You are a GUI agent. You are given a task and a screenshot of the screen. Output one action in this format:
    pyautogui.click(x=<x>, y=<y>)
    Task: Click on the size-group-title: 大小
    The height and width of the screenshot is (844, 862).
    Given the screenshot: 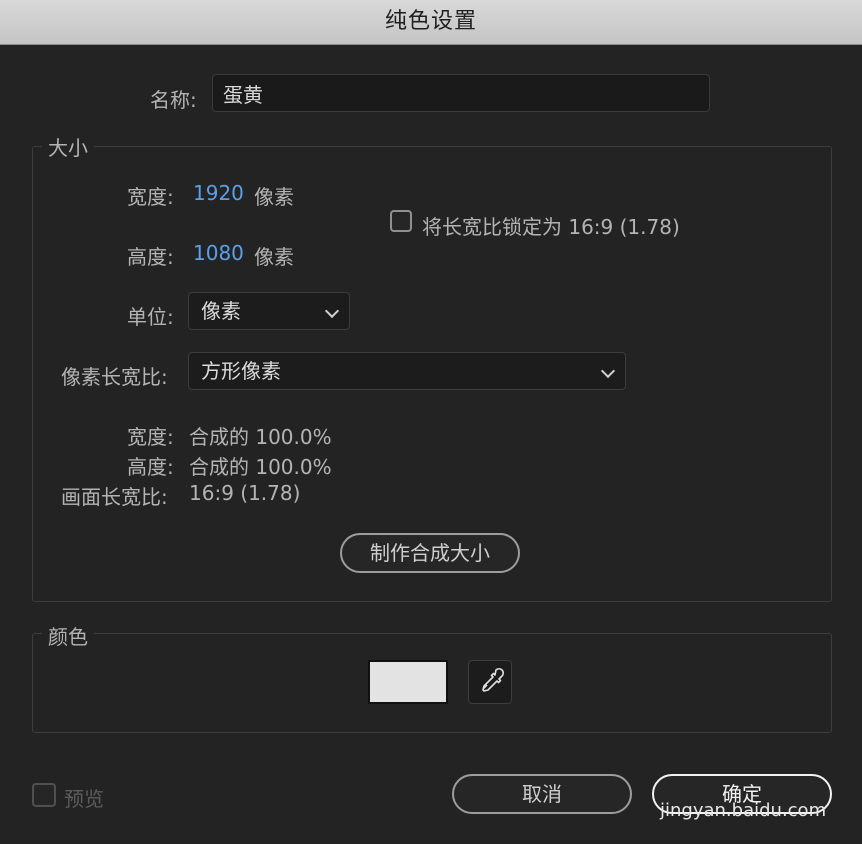 What is the action you would take?
    pyautogui.click(x=68, y=146)
    